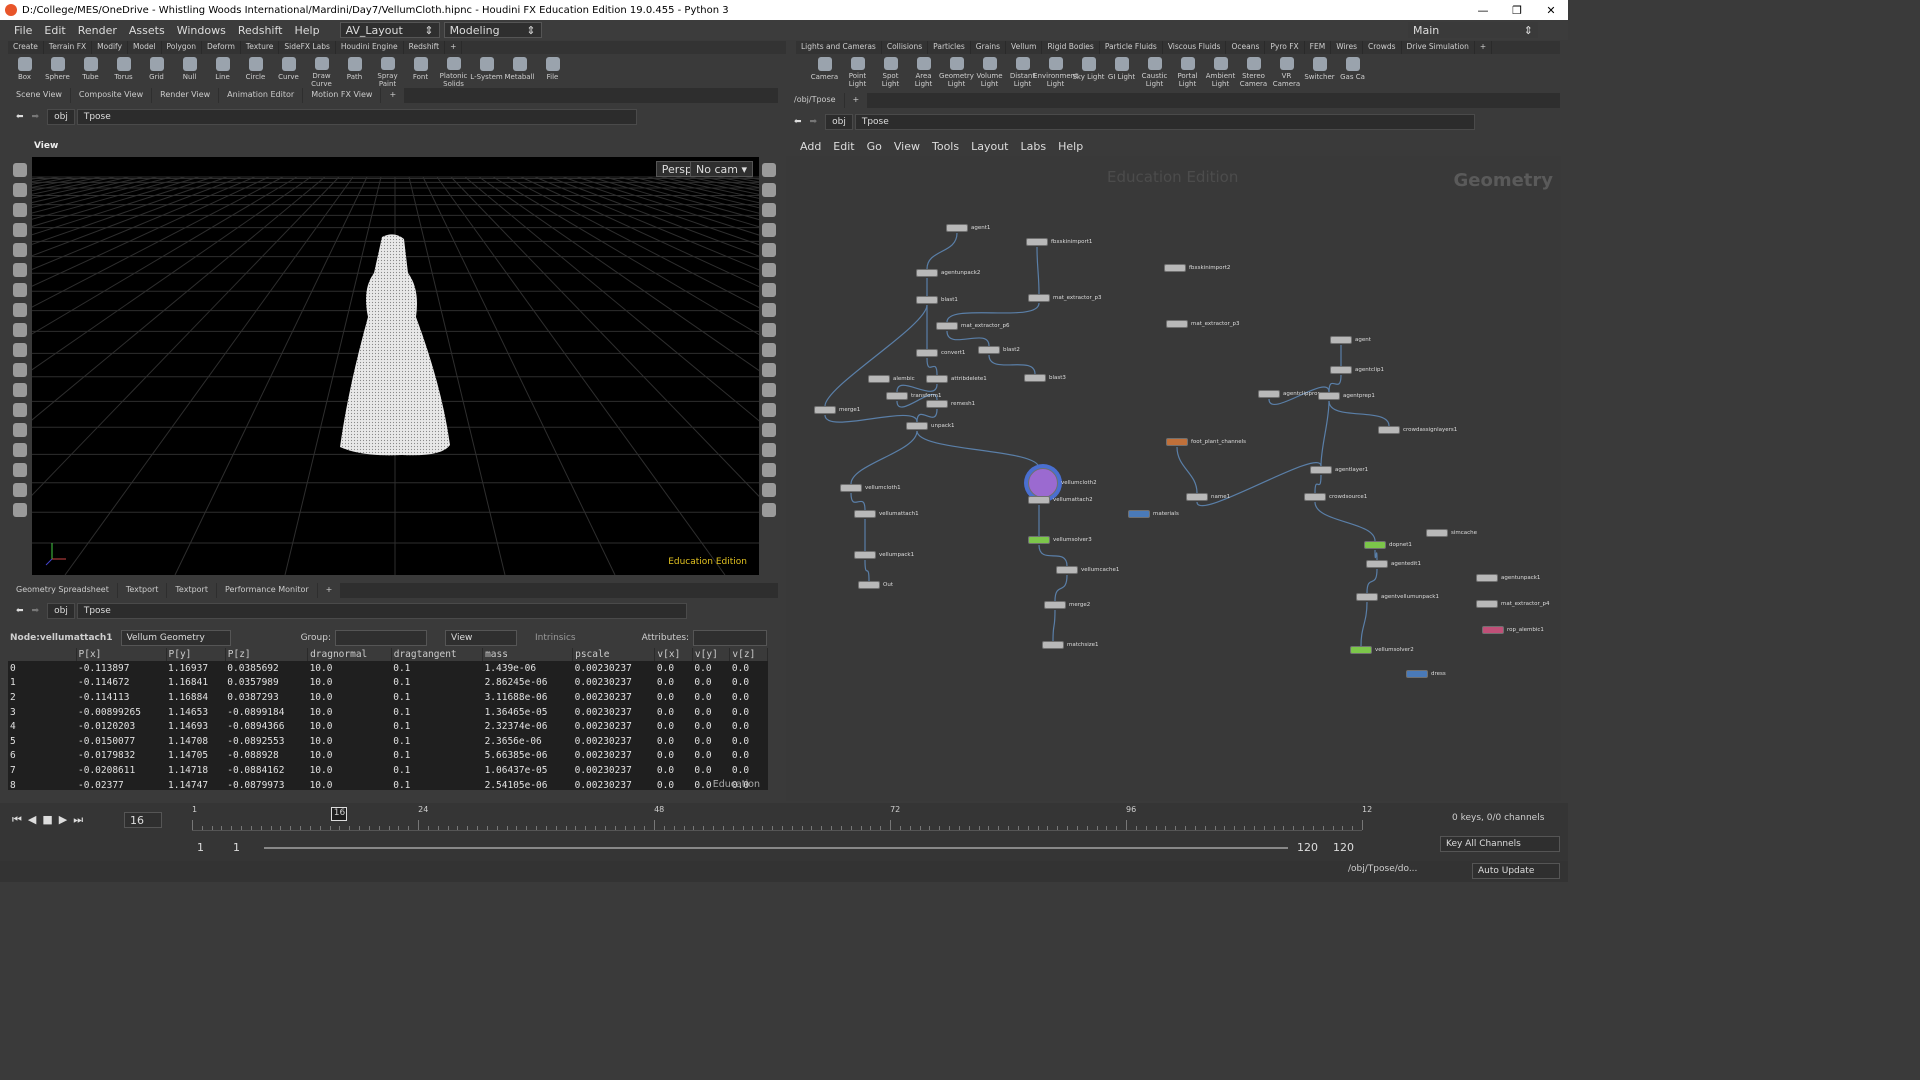 This screenshot has height=1080, width=1920. Describe the element at coordinates (552, 71) in the screenshot. I see `shelf-tool: File` at that location.